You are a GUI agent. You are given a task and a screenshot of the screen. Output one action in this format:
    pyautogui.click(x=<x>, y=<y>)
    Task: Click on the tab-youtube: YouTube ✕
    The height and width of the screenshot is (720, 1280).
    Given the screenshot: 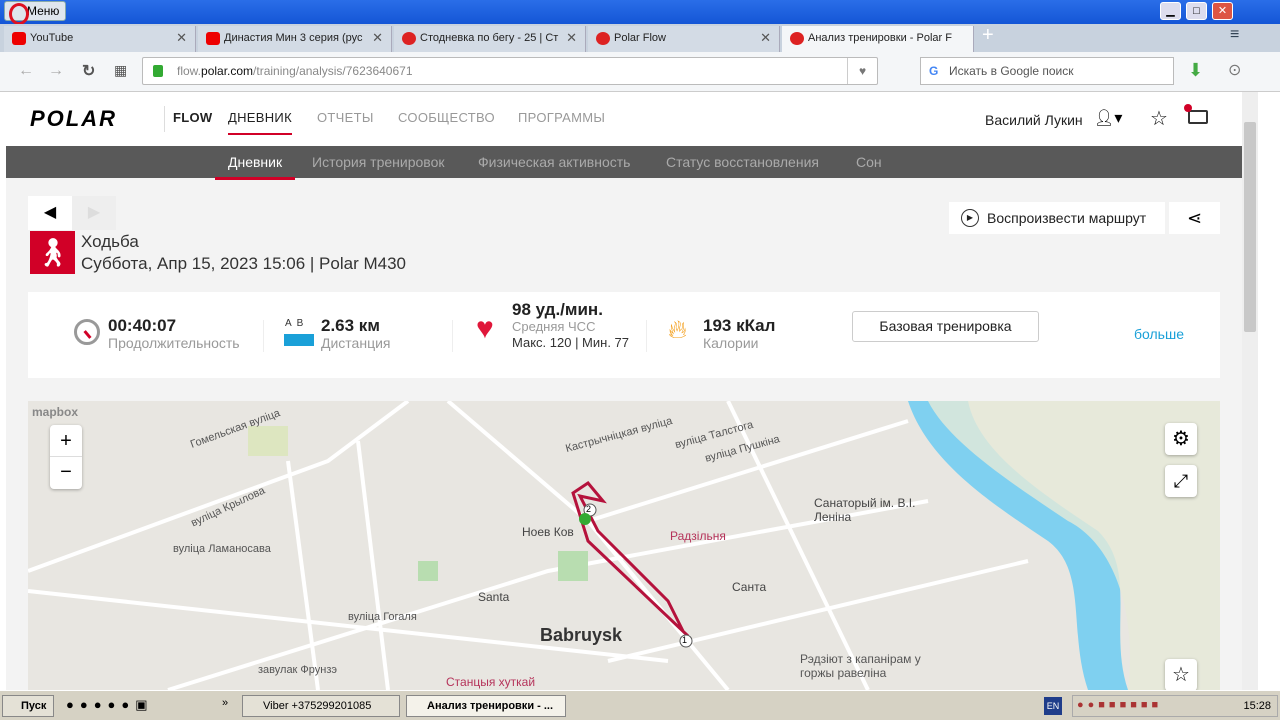 What is the action you would take?
    pyautogui.click(x=100, y=39)
    